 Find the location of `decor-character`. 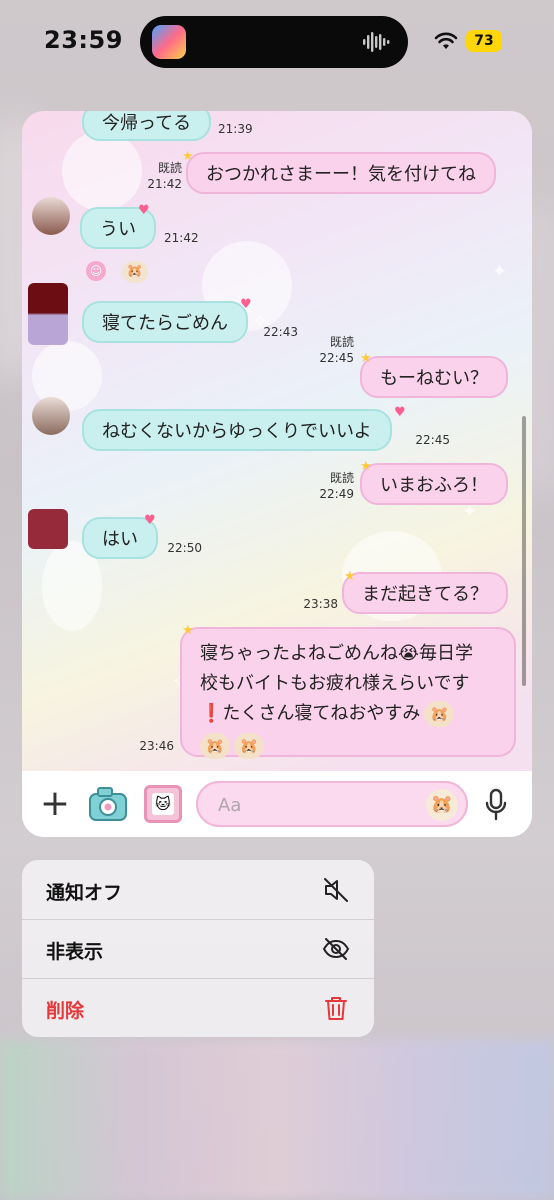

decor-character is located at coordinates (102, 171).